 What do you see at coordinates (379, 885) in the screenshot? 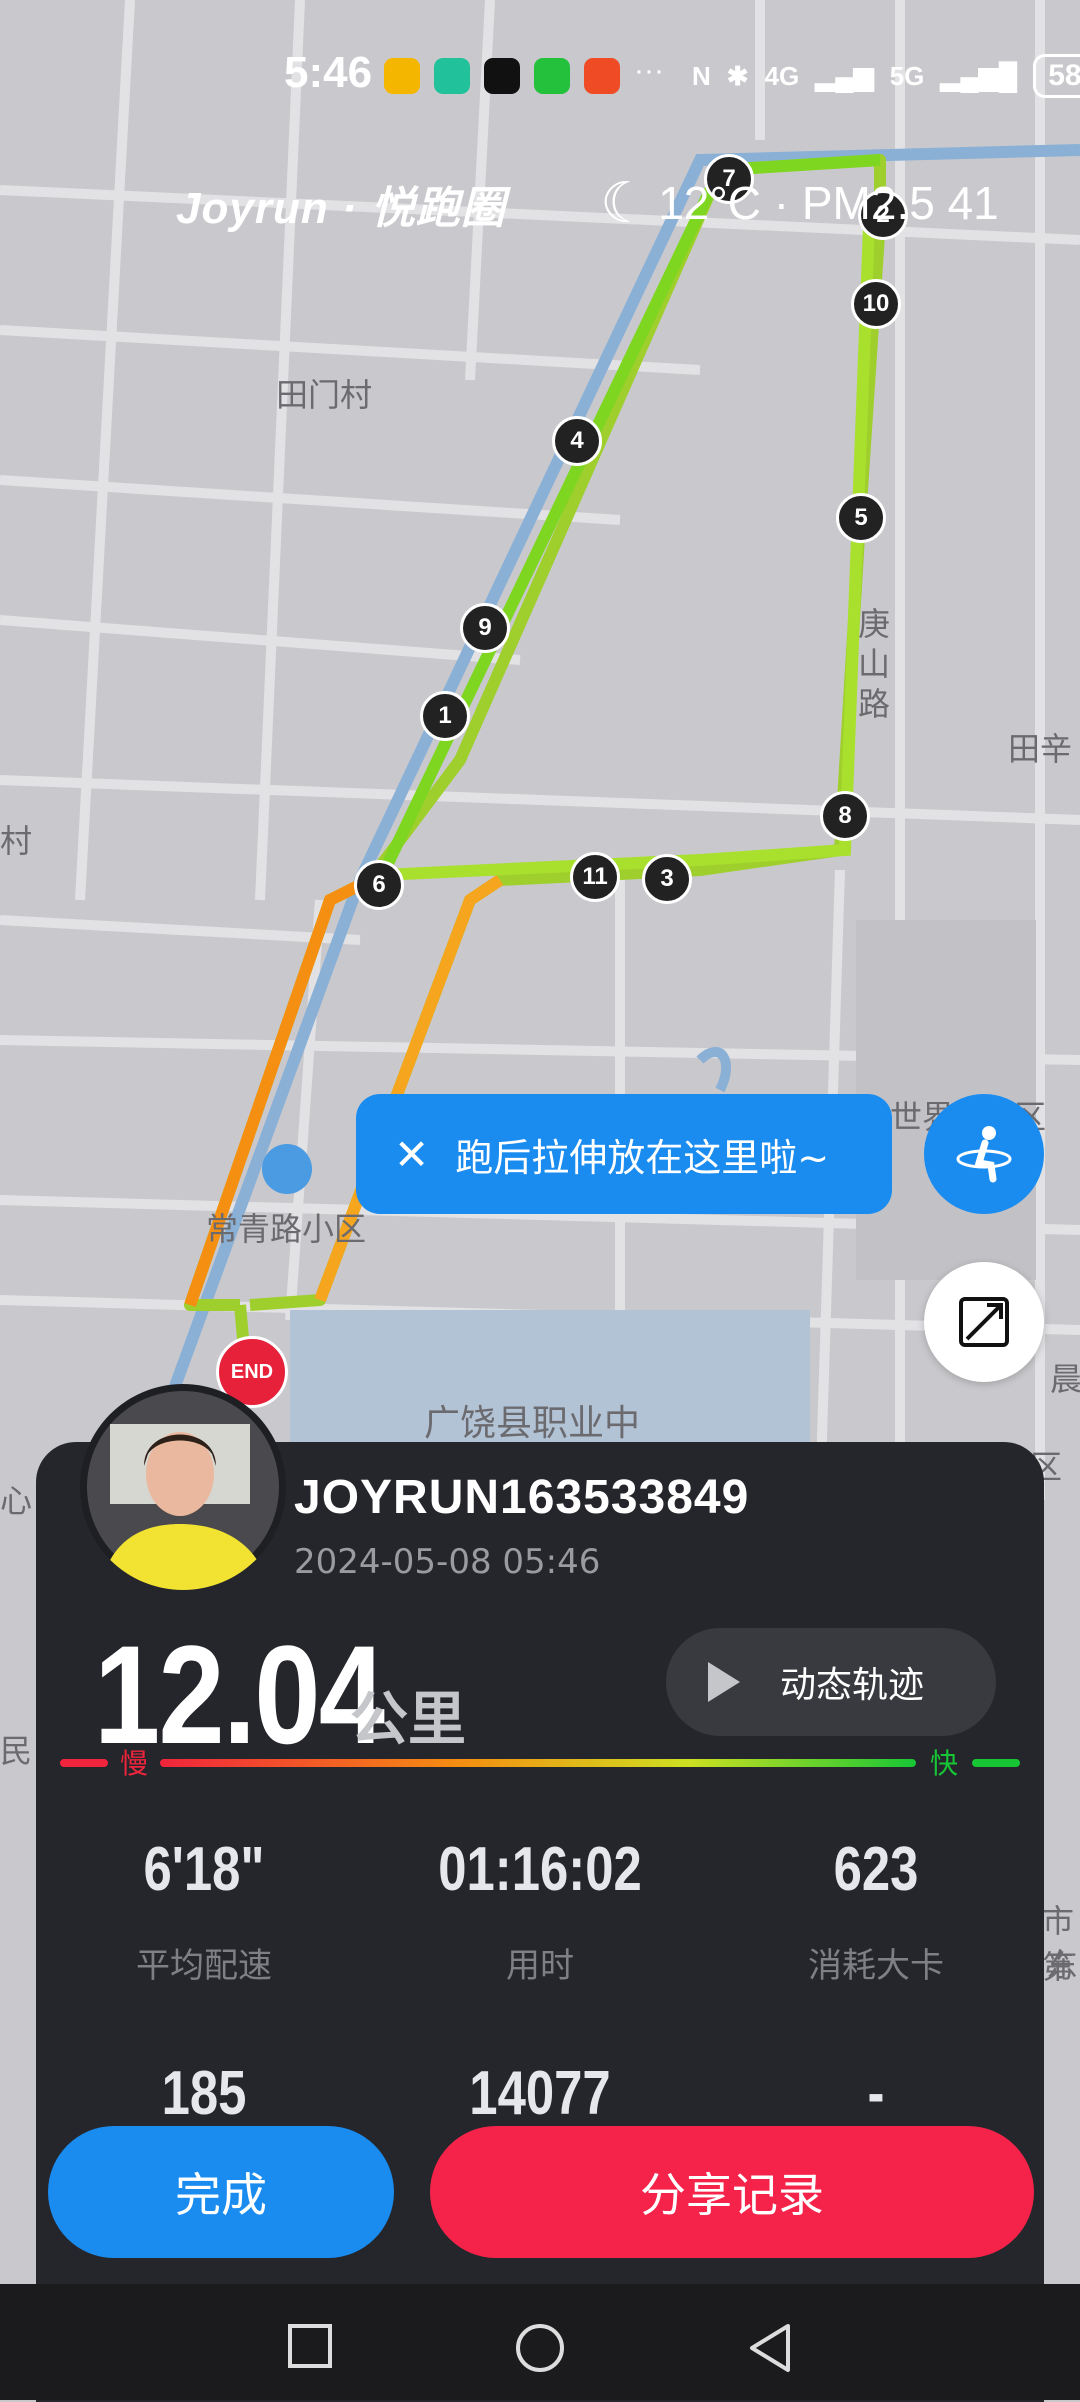
I see `km-marker-6: 6` at bounding box center [379, 885].